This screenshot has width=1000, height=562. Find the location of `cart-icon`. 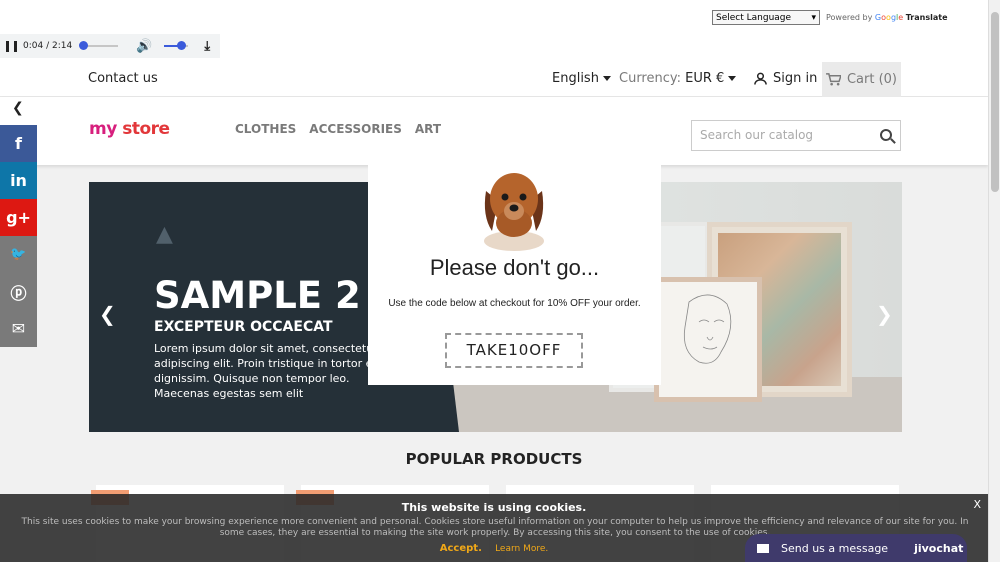

cart-icon is located at coordinates (833, 79).